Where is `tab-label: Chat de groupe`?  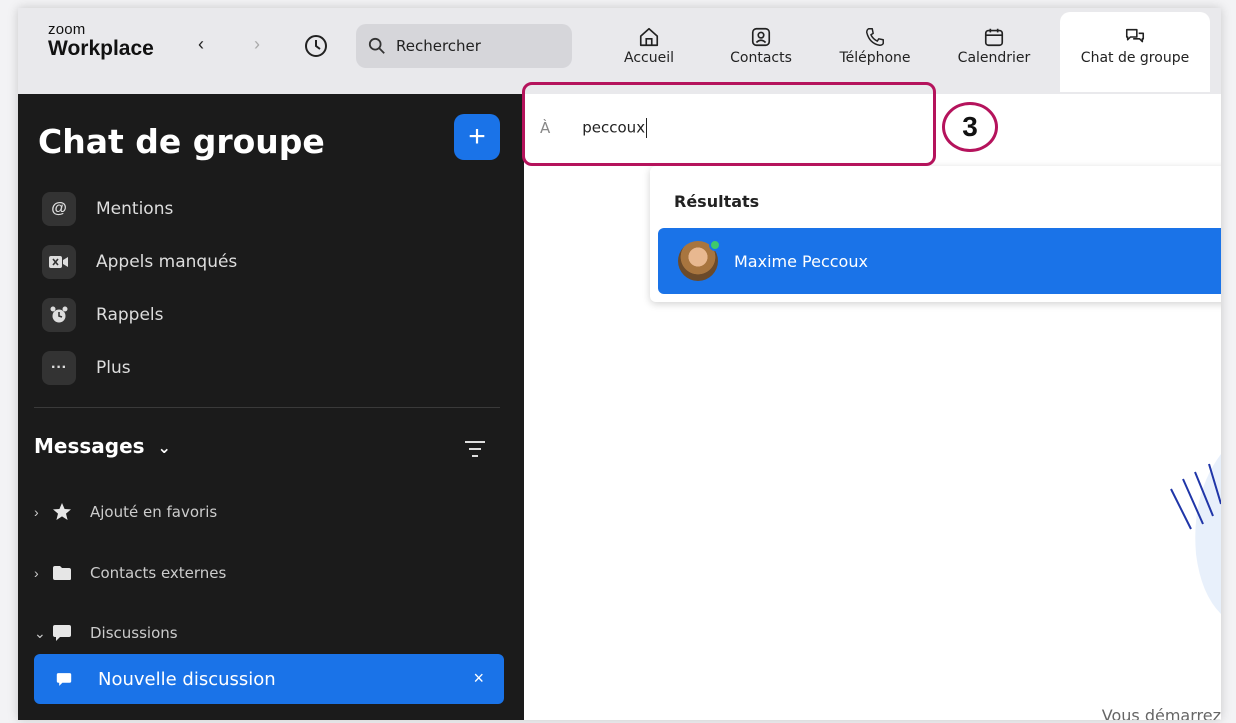 tab-label: Chat de groupe is located at coordinates (1135, 58).